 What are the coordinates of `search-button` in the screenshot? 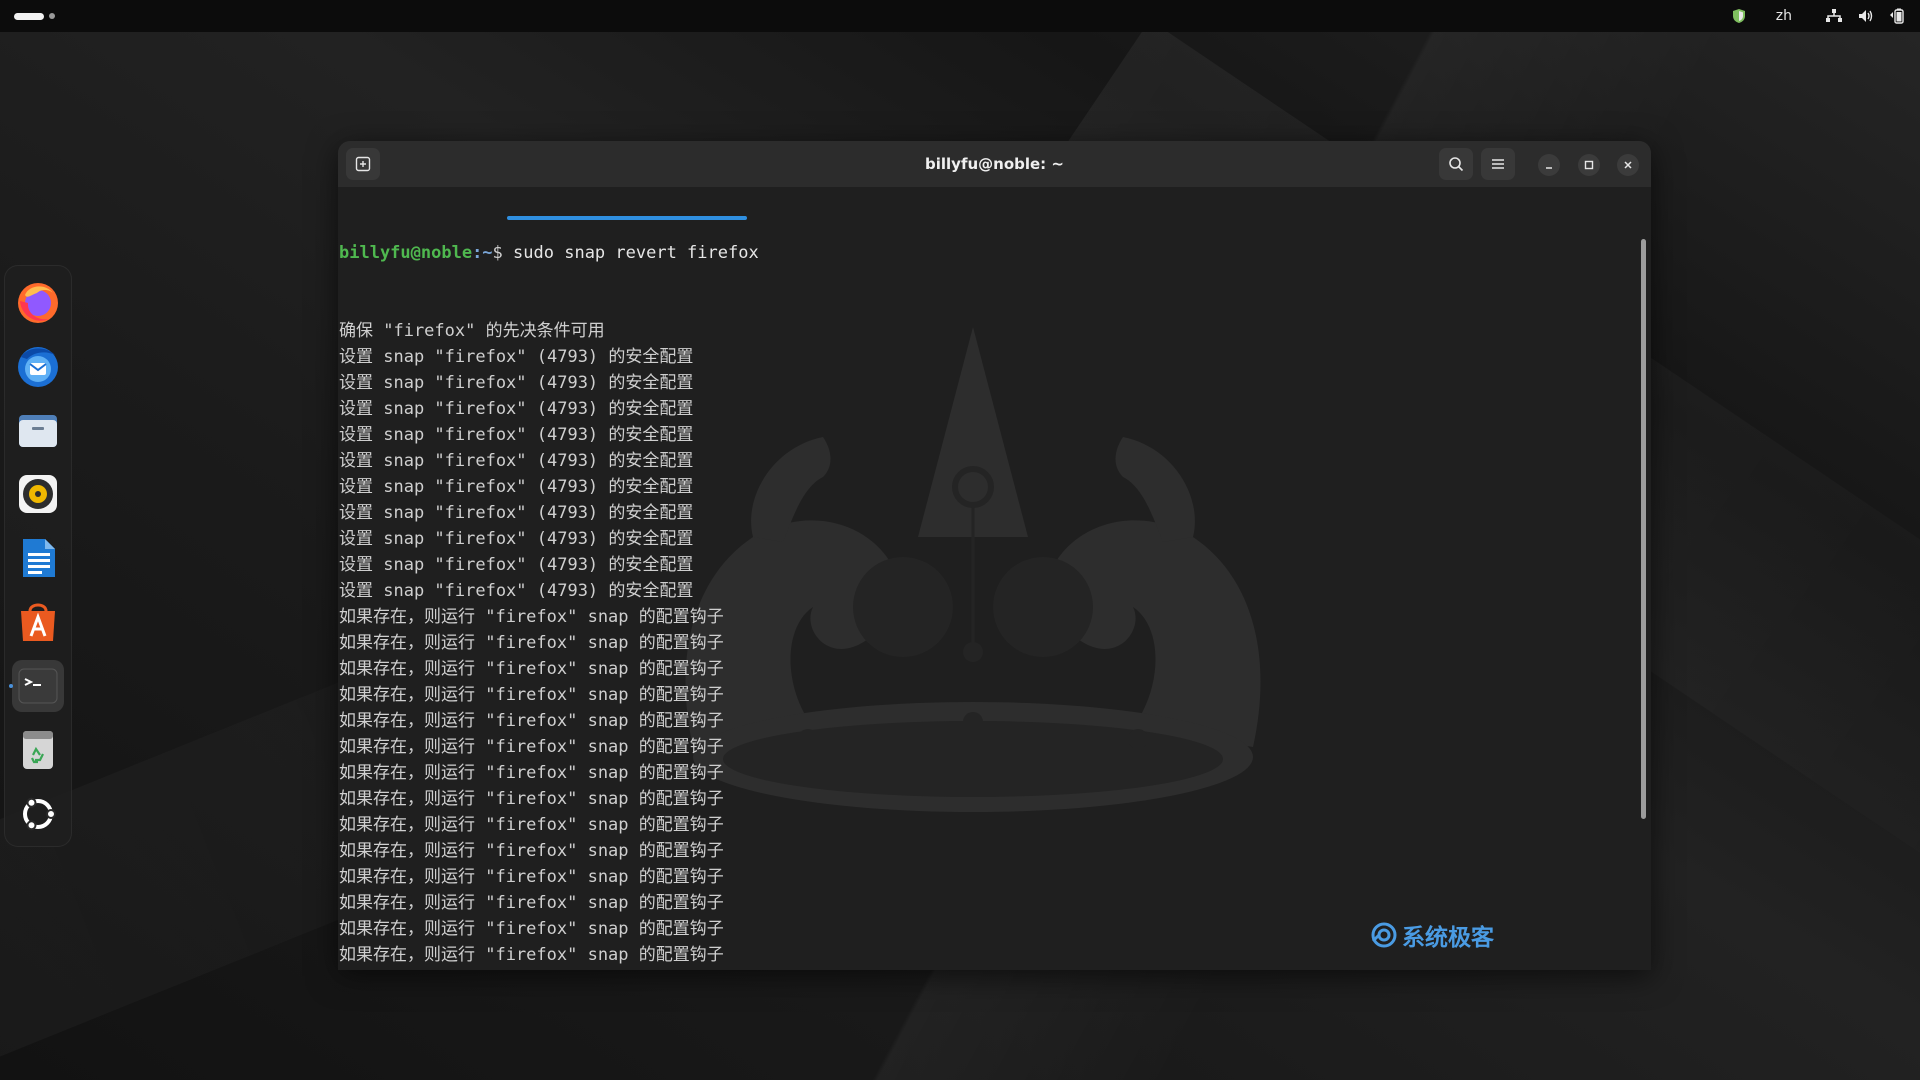 It's located at (1456, 164).